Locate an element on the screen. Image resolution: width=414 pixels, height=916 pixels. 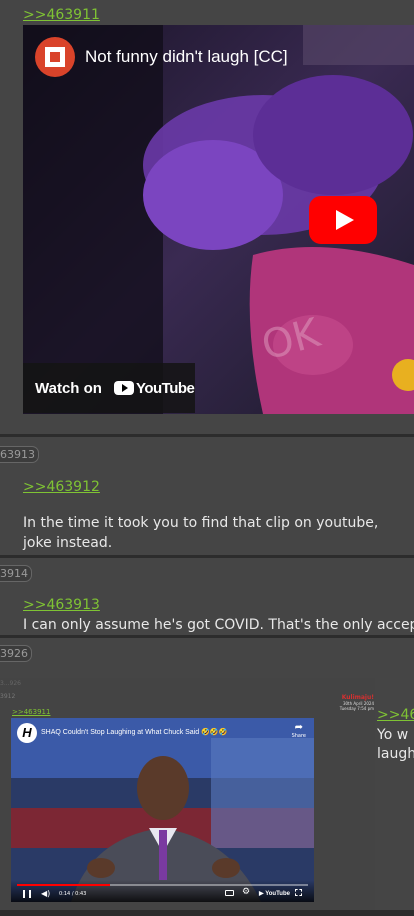
youtube-play-icon is located at coordinates (123, 388).